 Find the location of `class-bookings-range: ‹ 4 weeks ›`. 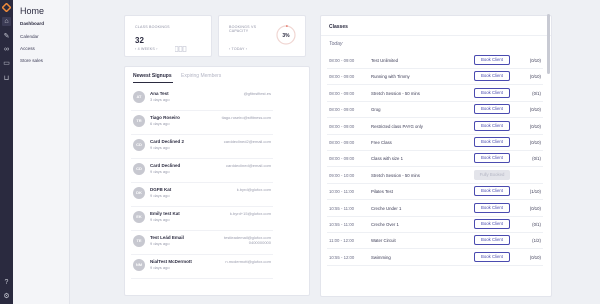

class-bookings-range: ‹ 4 weeks › is located at coordinates (146, 49).